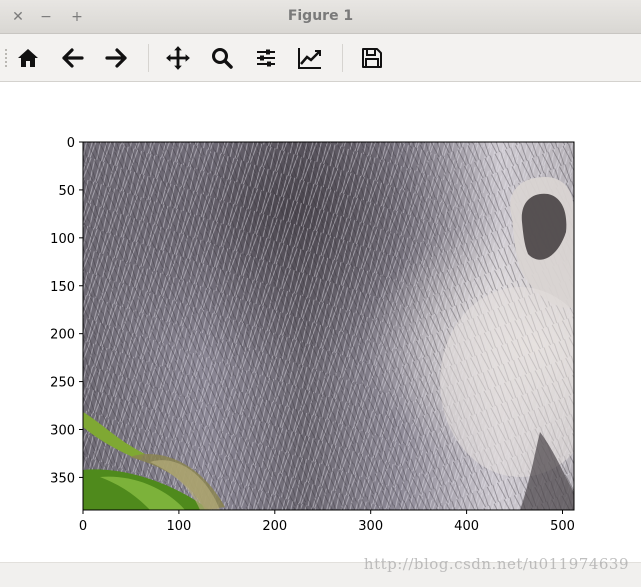 The width and height of the screenshot is (641, 587). Describe the element at coordinates (562, 526) in the screenshot. I see `x-tick-label: 500` at that location.